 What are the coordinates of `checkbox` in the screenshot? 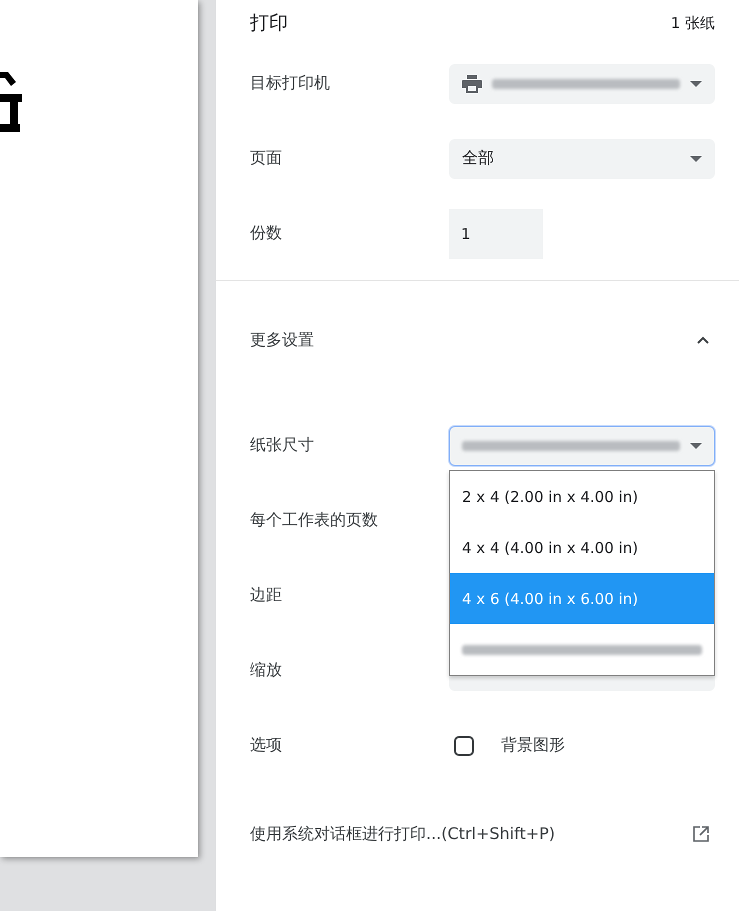 It's located at (464, 746).